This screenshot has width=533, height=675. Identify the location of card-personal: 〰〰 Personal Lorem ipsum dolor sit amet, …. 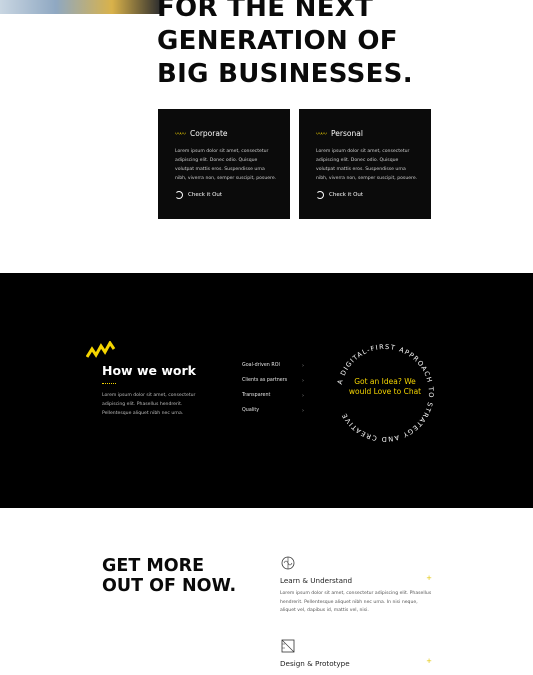
(365, 164).